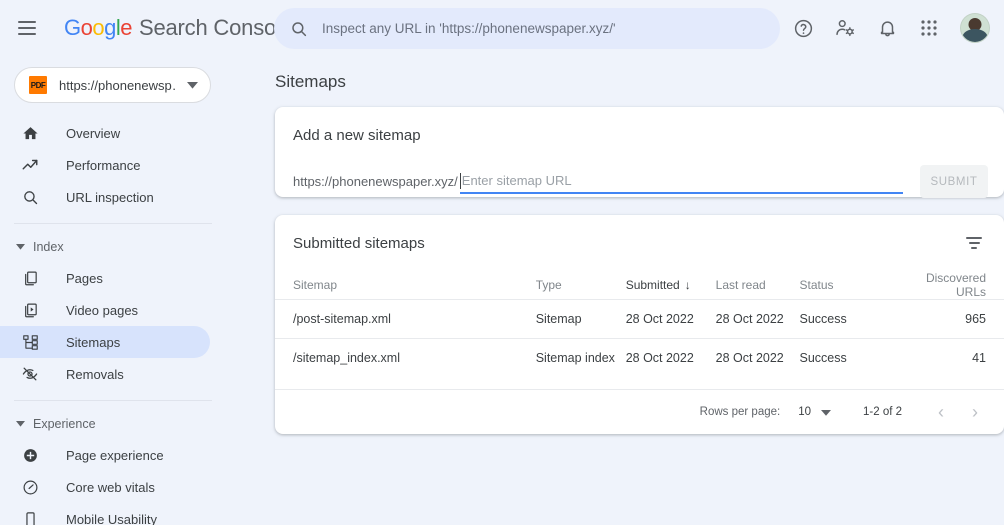  Describe the element at coordinates (954, 181) in the screenshot. I see `submit-button: SUBMIT` at that location.